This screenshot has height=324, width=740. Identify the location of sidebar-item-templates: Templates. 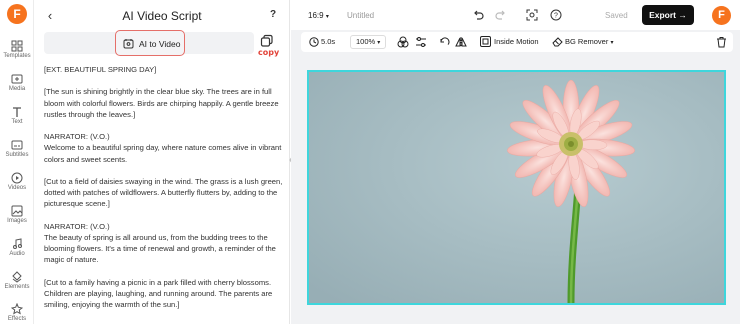
(17, 49).